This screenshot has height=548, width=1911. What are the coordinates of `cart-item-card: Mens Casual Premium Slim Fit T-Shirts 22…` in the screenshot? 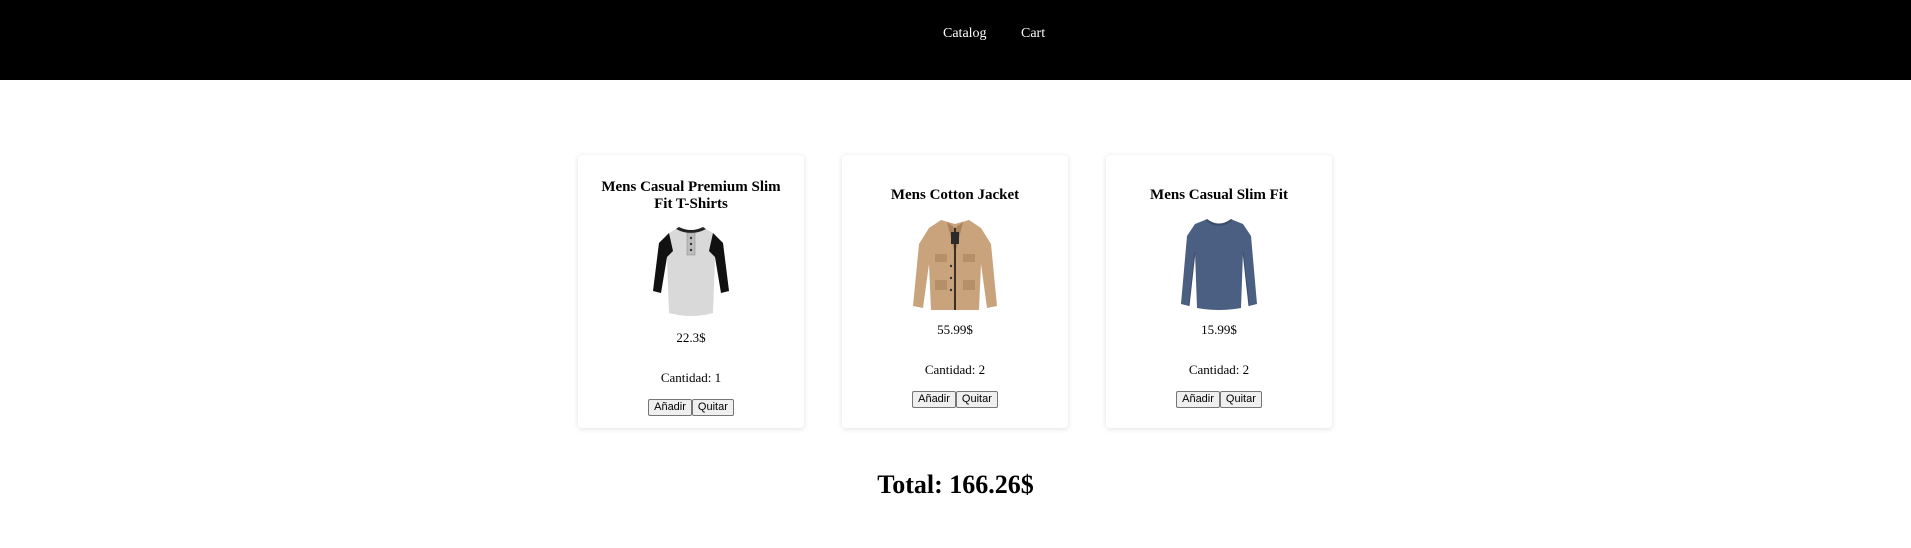 It's located at (691, 291).